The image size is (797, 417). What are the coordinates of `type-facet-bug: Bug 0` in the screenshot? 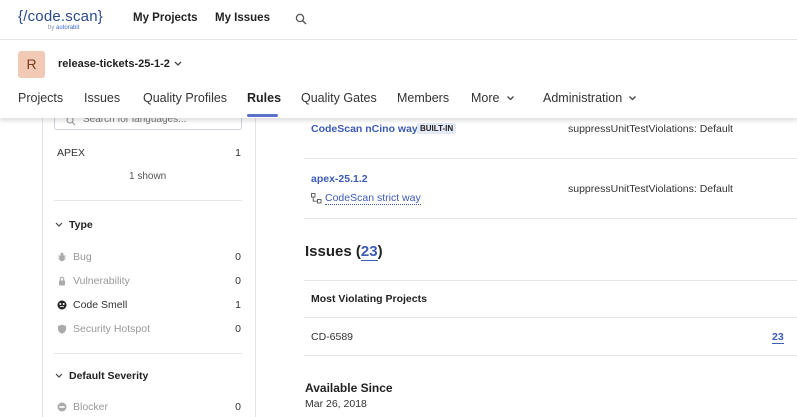 It's located at (149, 259).